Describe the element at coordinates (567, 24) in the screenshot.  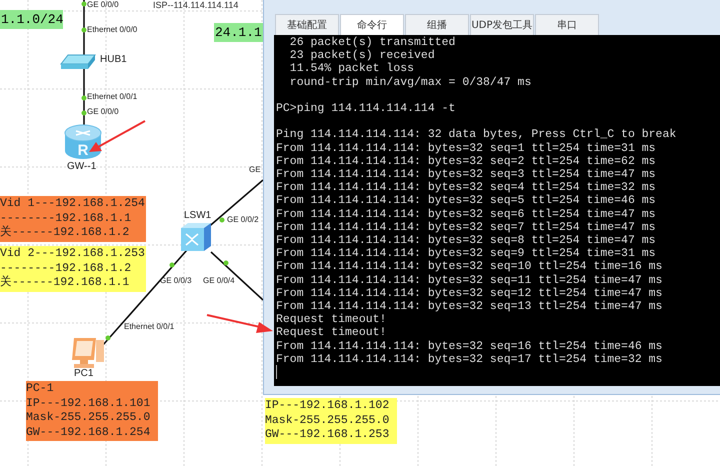
I see `window-tab: 串口` at that location.